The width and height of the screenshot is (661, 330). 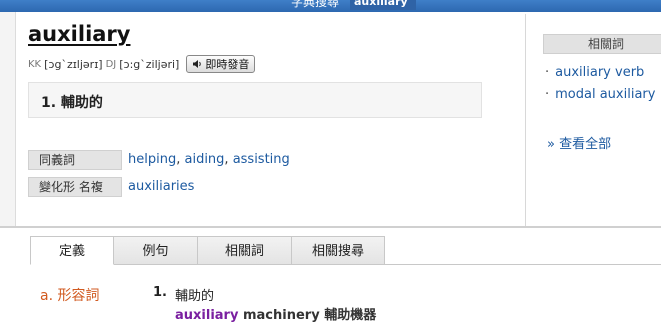 I want to click on play-sound-label: 即時發音, so click(x=227, y=64).